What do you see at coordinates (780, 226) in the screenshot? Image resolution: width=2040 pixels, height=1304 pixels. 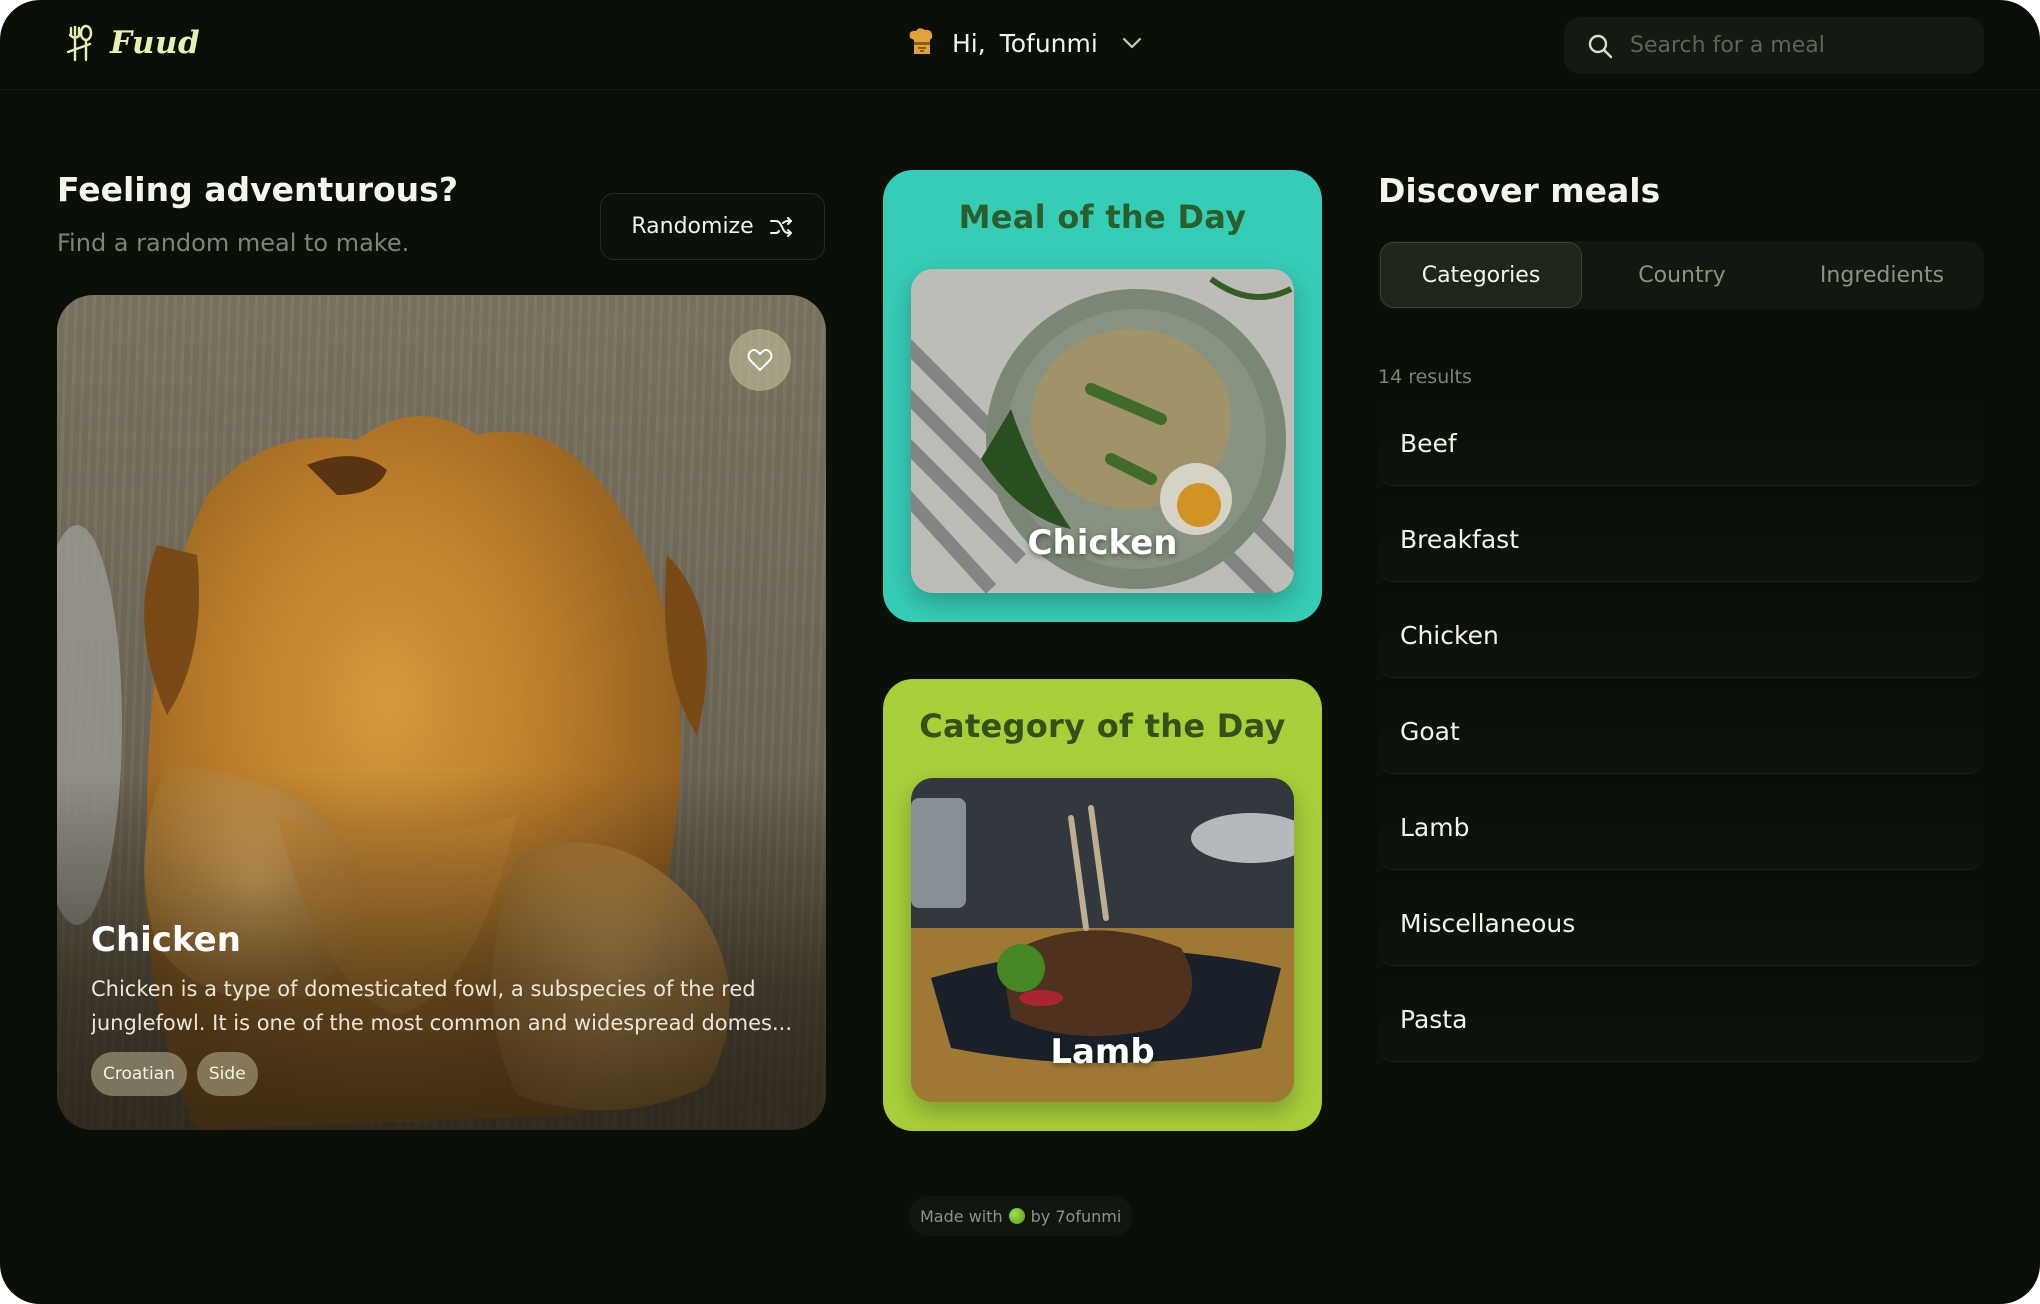 I see `shuffle-icon` at bounding box center [780, 226].